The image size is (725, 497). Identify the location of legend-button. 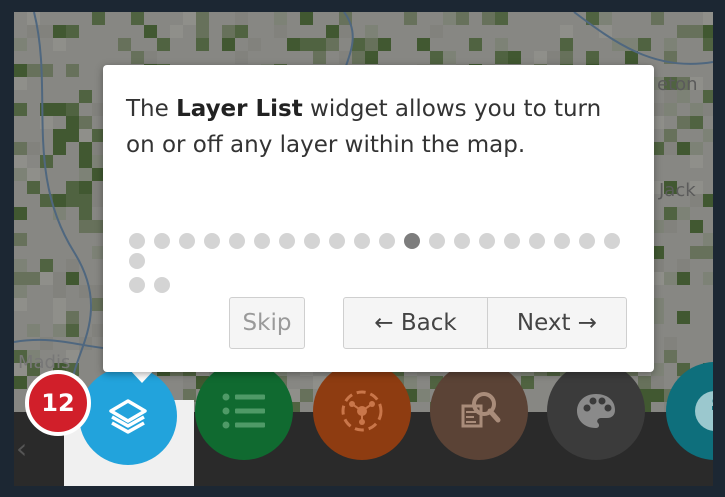
(244, 411).